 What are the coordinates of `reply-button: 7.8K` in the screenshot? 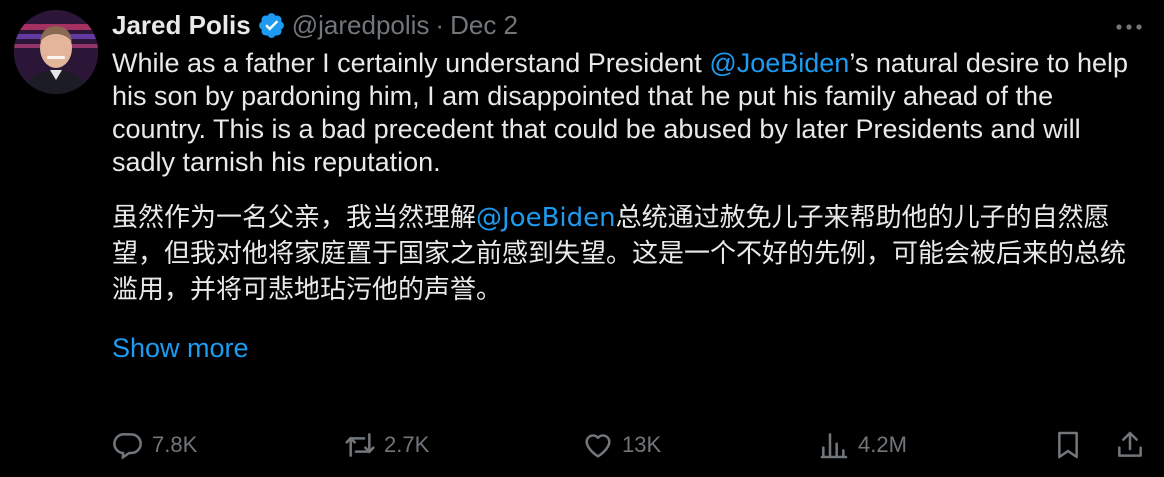 It's located at (154, 445).